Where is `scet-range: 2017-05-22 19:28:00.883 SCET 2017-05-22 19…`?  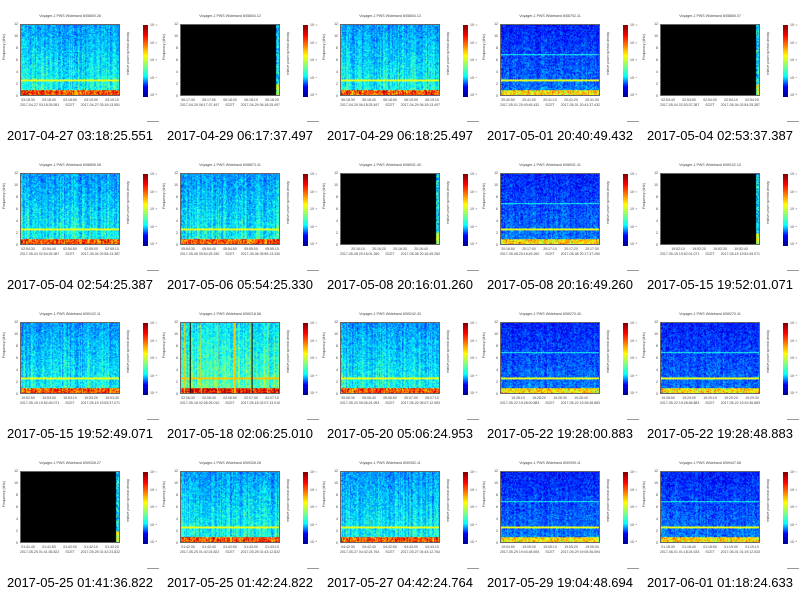 scet-range: 2017-05-22 19:28:00.883 SCET 2017-05-22 19… is located at coordinates (550, 403).